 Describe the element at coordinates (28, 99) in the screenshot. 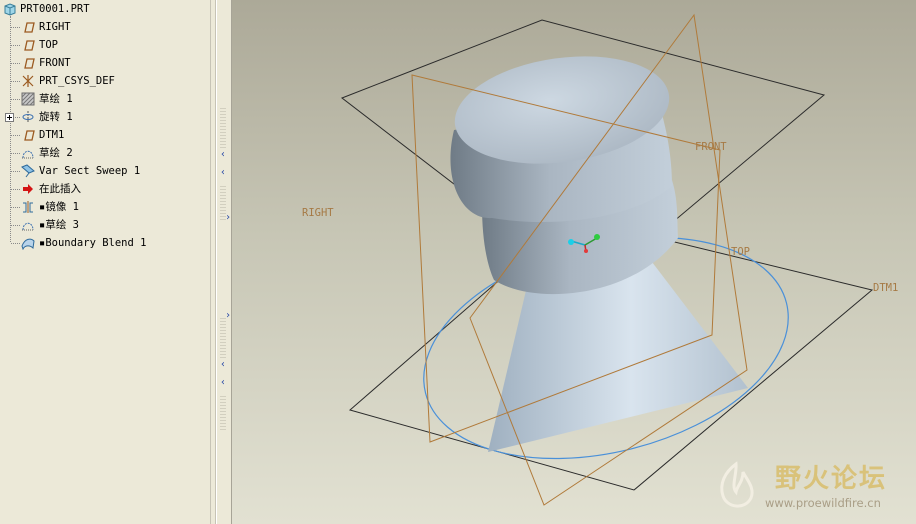

I see `sketch-hatched-icon` at that location.